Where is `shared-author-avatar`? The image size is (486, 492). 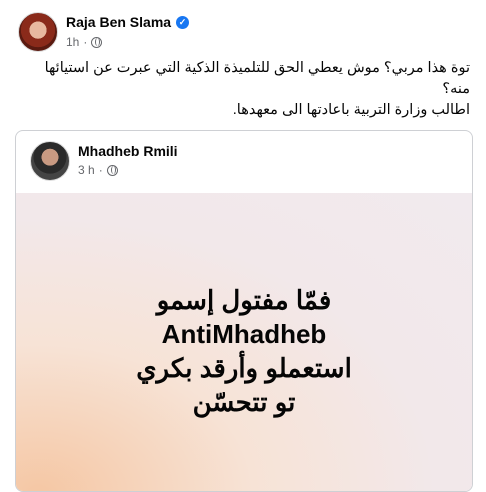
shared-author-avatar is located at coordinates (50, 161).